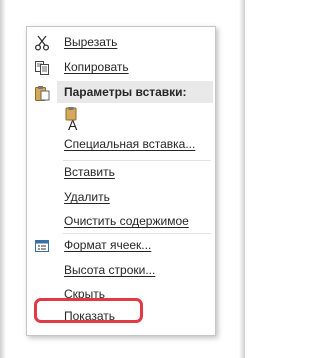 This screenshot has height=358, width=320. Describe the element at coordinates (96, 67) in the screenshot. I see `menu-item-label: Копировать` at that location.